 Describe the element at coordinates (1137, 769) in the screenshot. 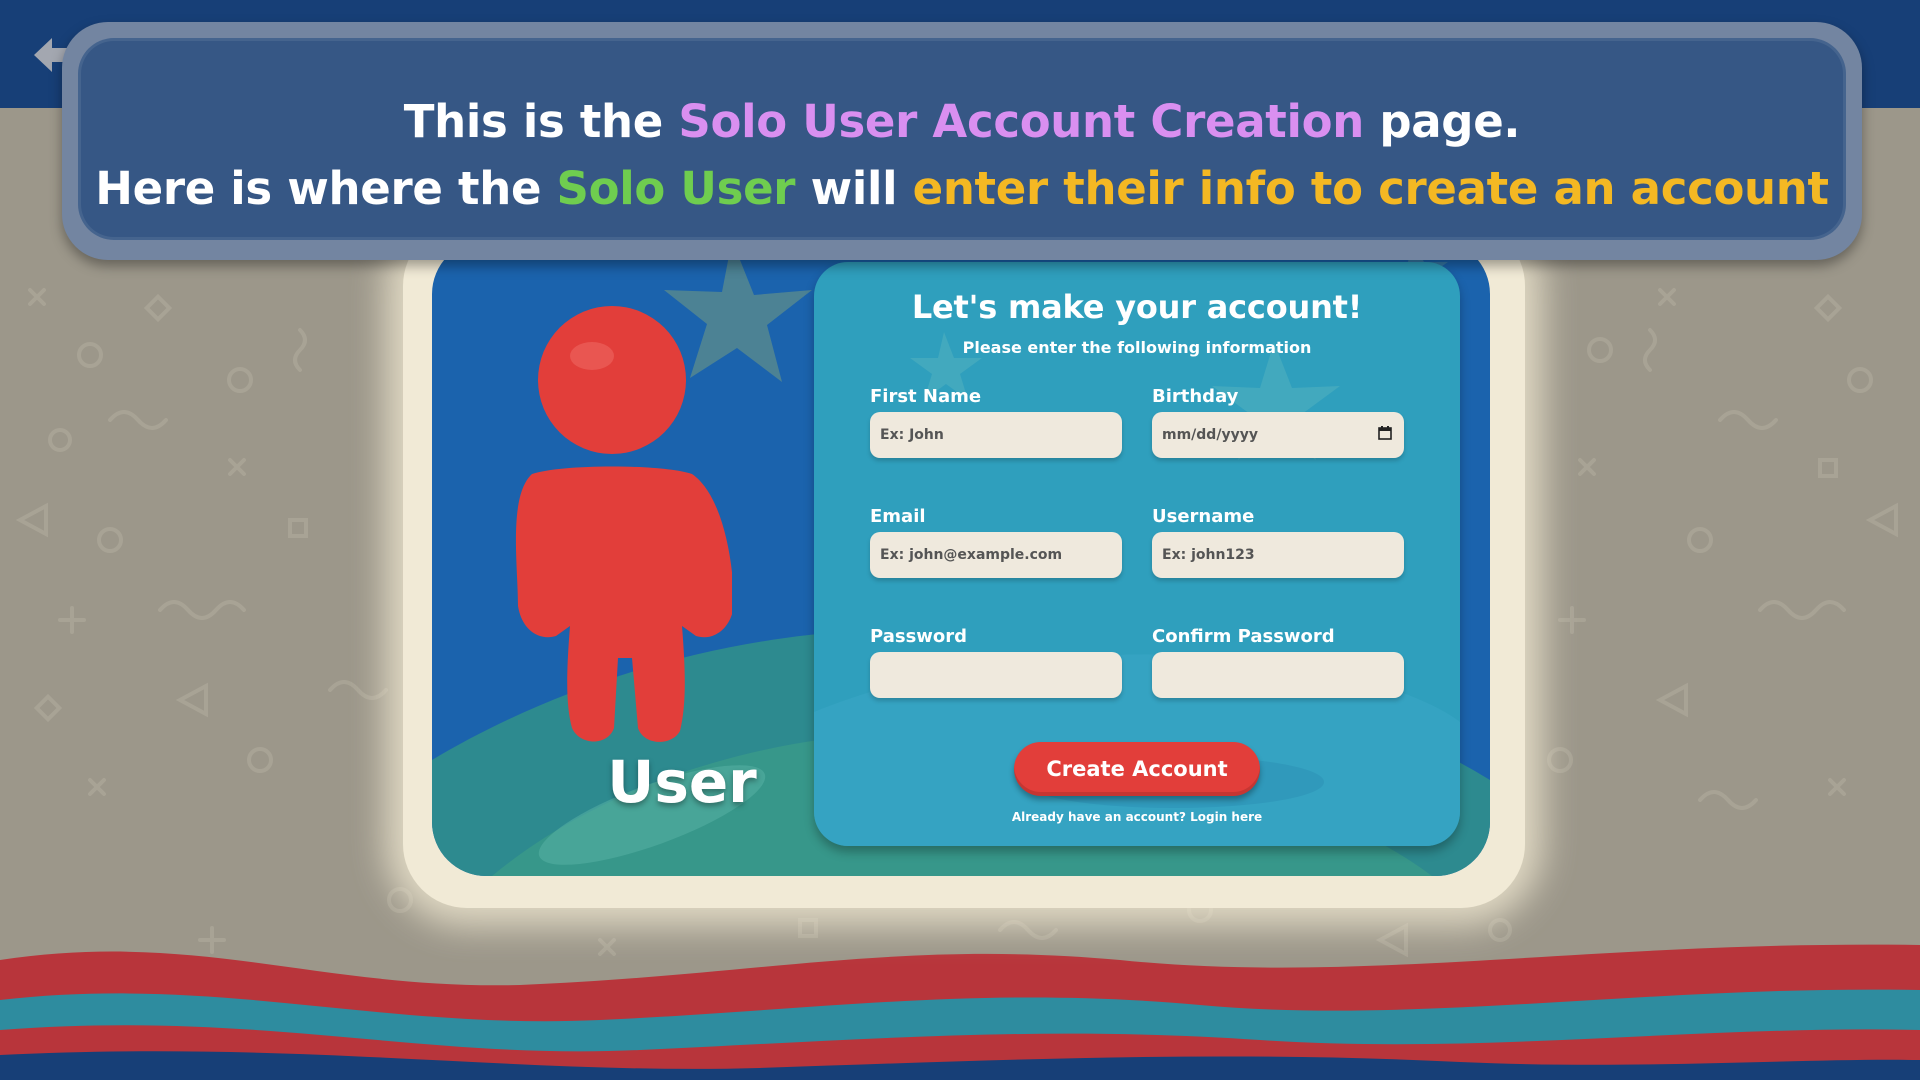

I see `create-account-button: Create Account` at that location.